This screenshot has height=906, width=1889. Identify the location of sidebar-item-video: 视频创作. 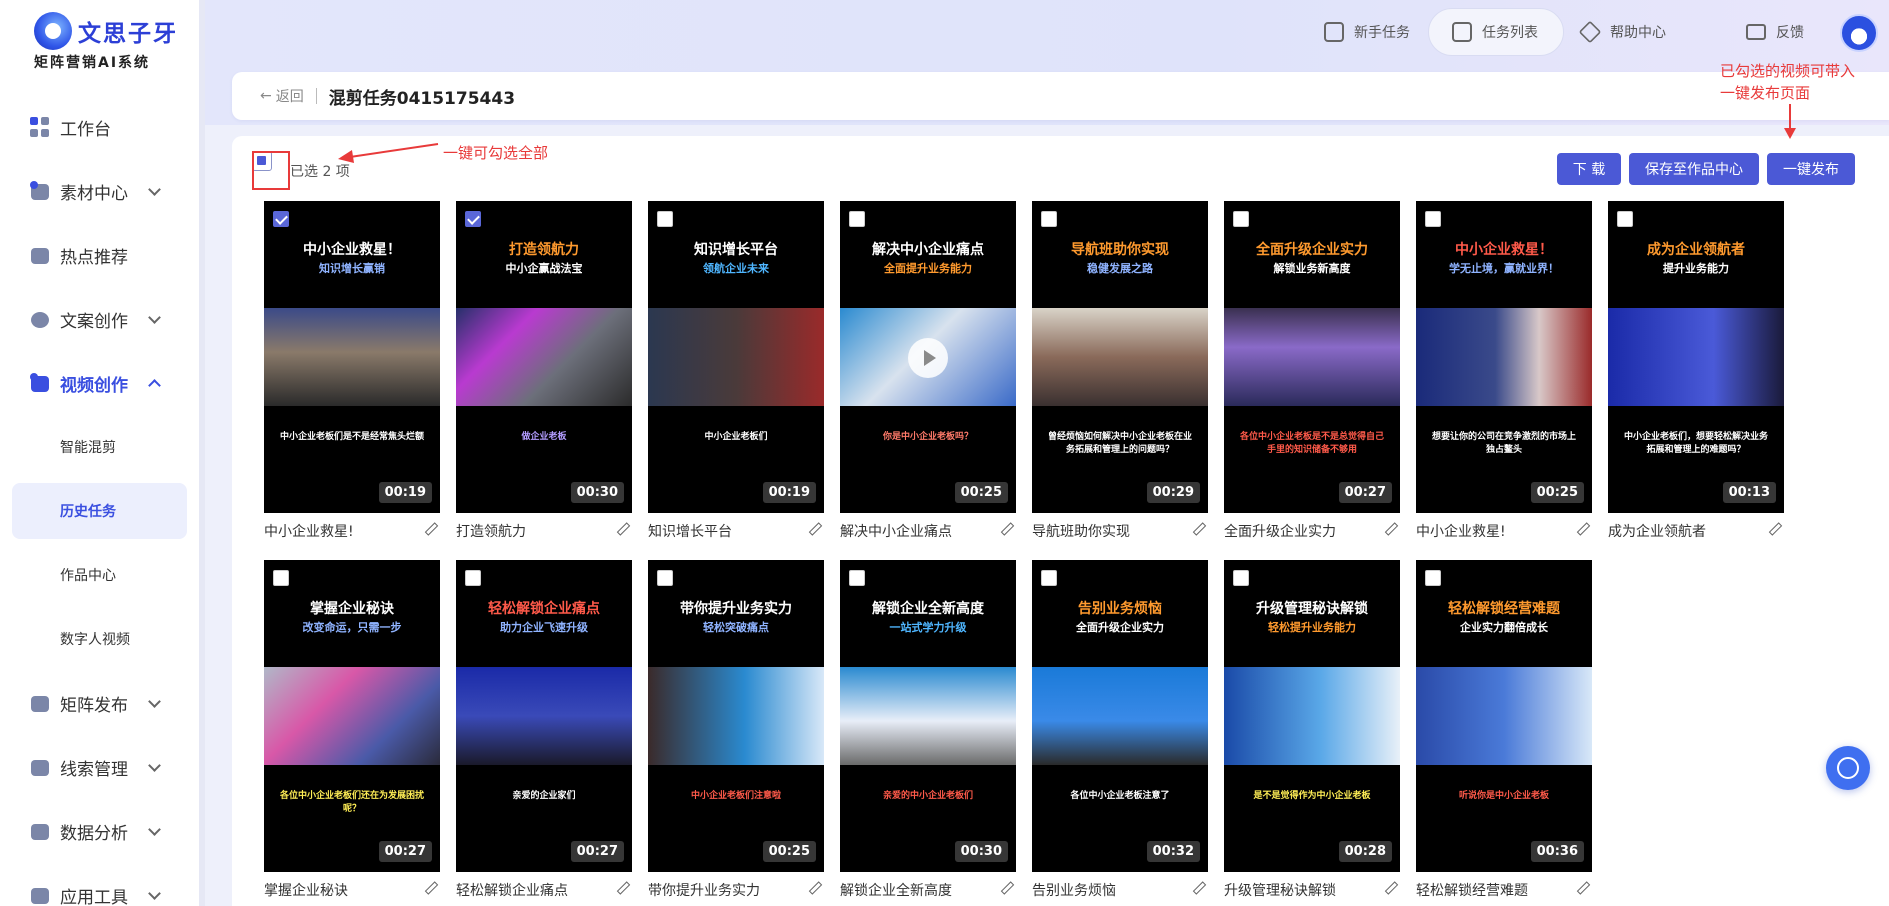
(99, 383).